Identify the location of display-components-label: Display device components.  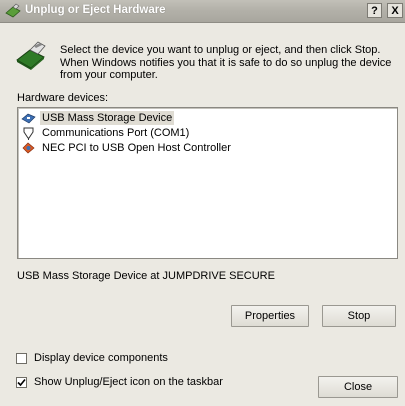
(101, 358).